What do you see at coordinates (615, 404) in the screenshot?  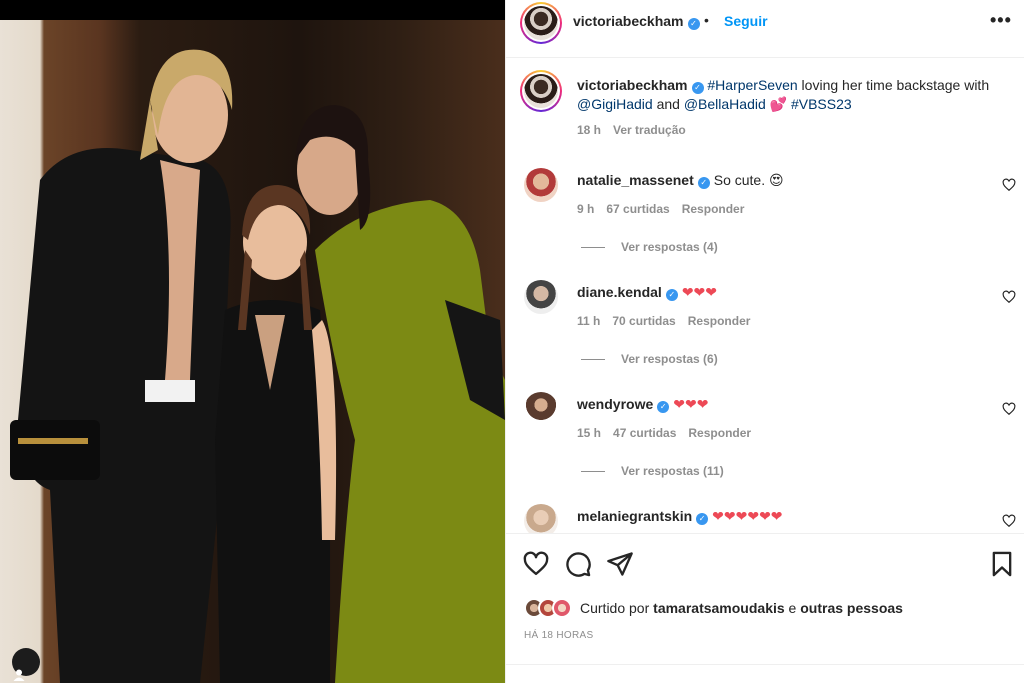 I see `comment-username: wendyrowe` at bounding box center [615, 404].